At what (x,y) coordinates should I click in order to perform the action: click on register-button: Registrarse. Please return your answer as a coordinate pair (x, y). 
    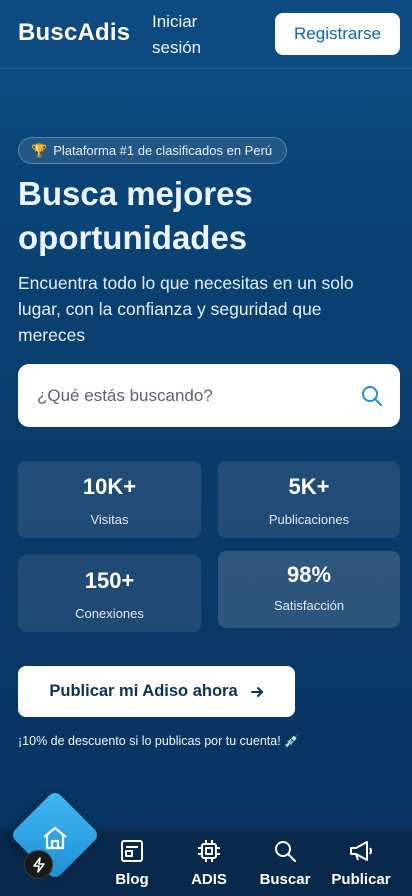
    Looking at the image, I should click on (337, 34).